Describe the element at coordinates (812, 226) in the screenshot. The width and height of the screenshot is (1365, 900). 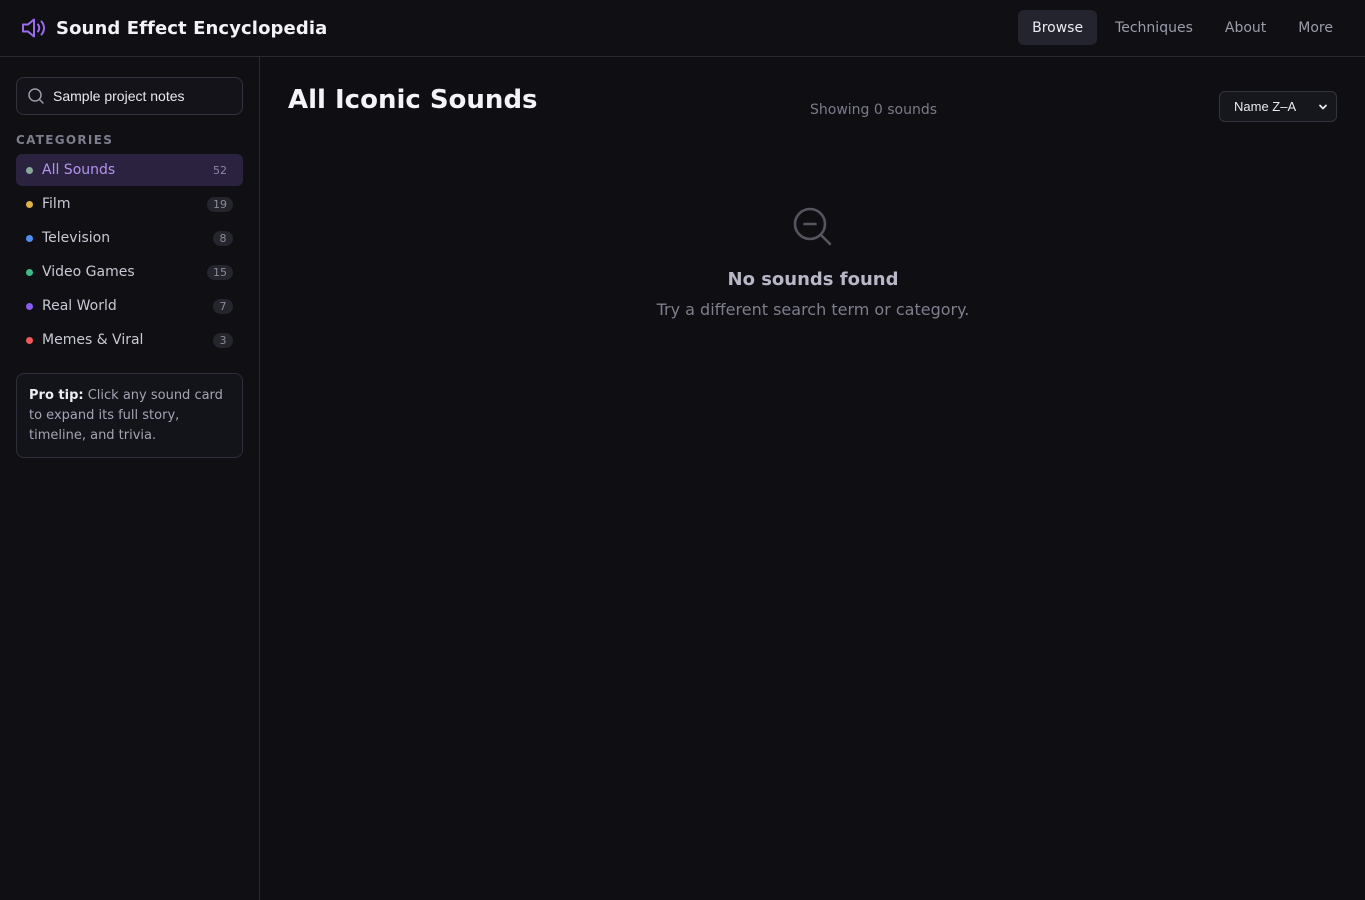
I see `search-minus-icon` at that location.